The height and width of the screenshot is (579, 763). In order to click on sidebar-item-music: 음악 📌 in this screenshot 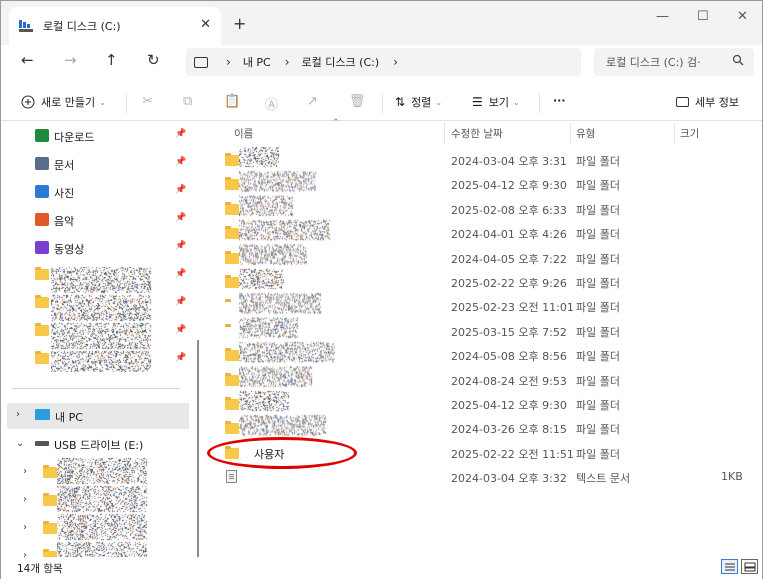, I will do `click(96, 220)`.